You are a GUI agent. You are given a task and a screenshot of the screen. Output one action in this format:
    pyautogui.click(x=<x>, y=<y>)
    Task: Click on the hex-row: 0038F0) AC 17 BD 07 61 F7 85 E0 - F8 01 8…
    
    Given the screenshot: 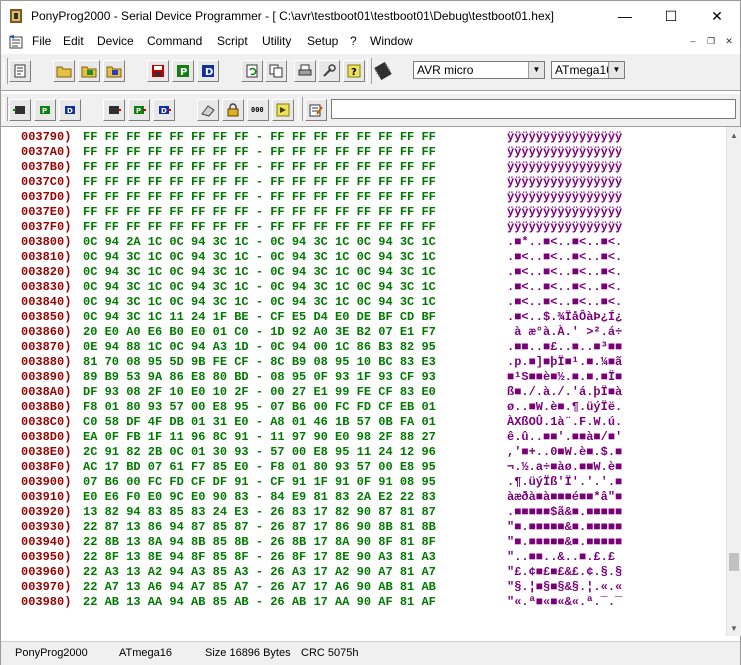 What is the action you would take?
    pyautogui.click(x=363, y=467)
    